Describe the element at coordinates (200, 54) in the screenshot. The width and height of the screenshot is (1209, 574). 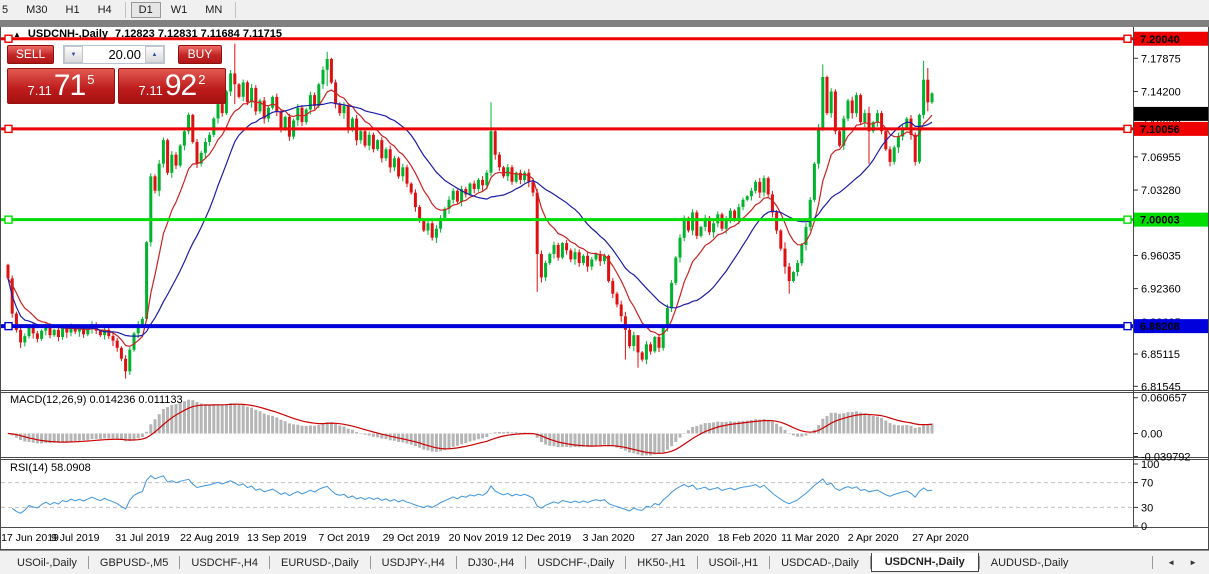
I see `buy-button: BUY` at that location.